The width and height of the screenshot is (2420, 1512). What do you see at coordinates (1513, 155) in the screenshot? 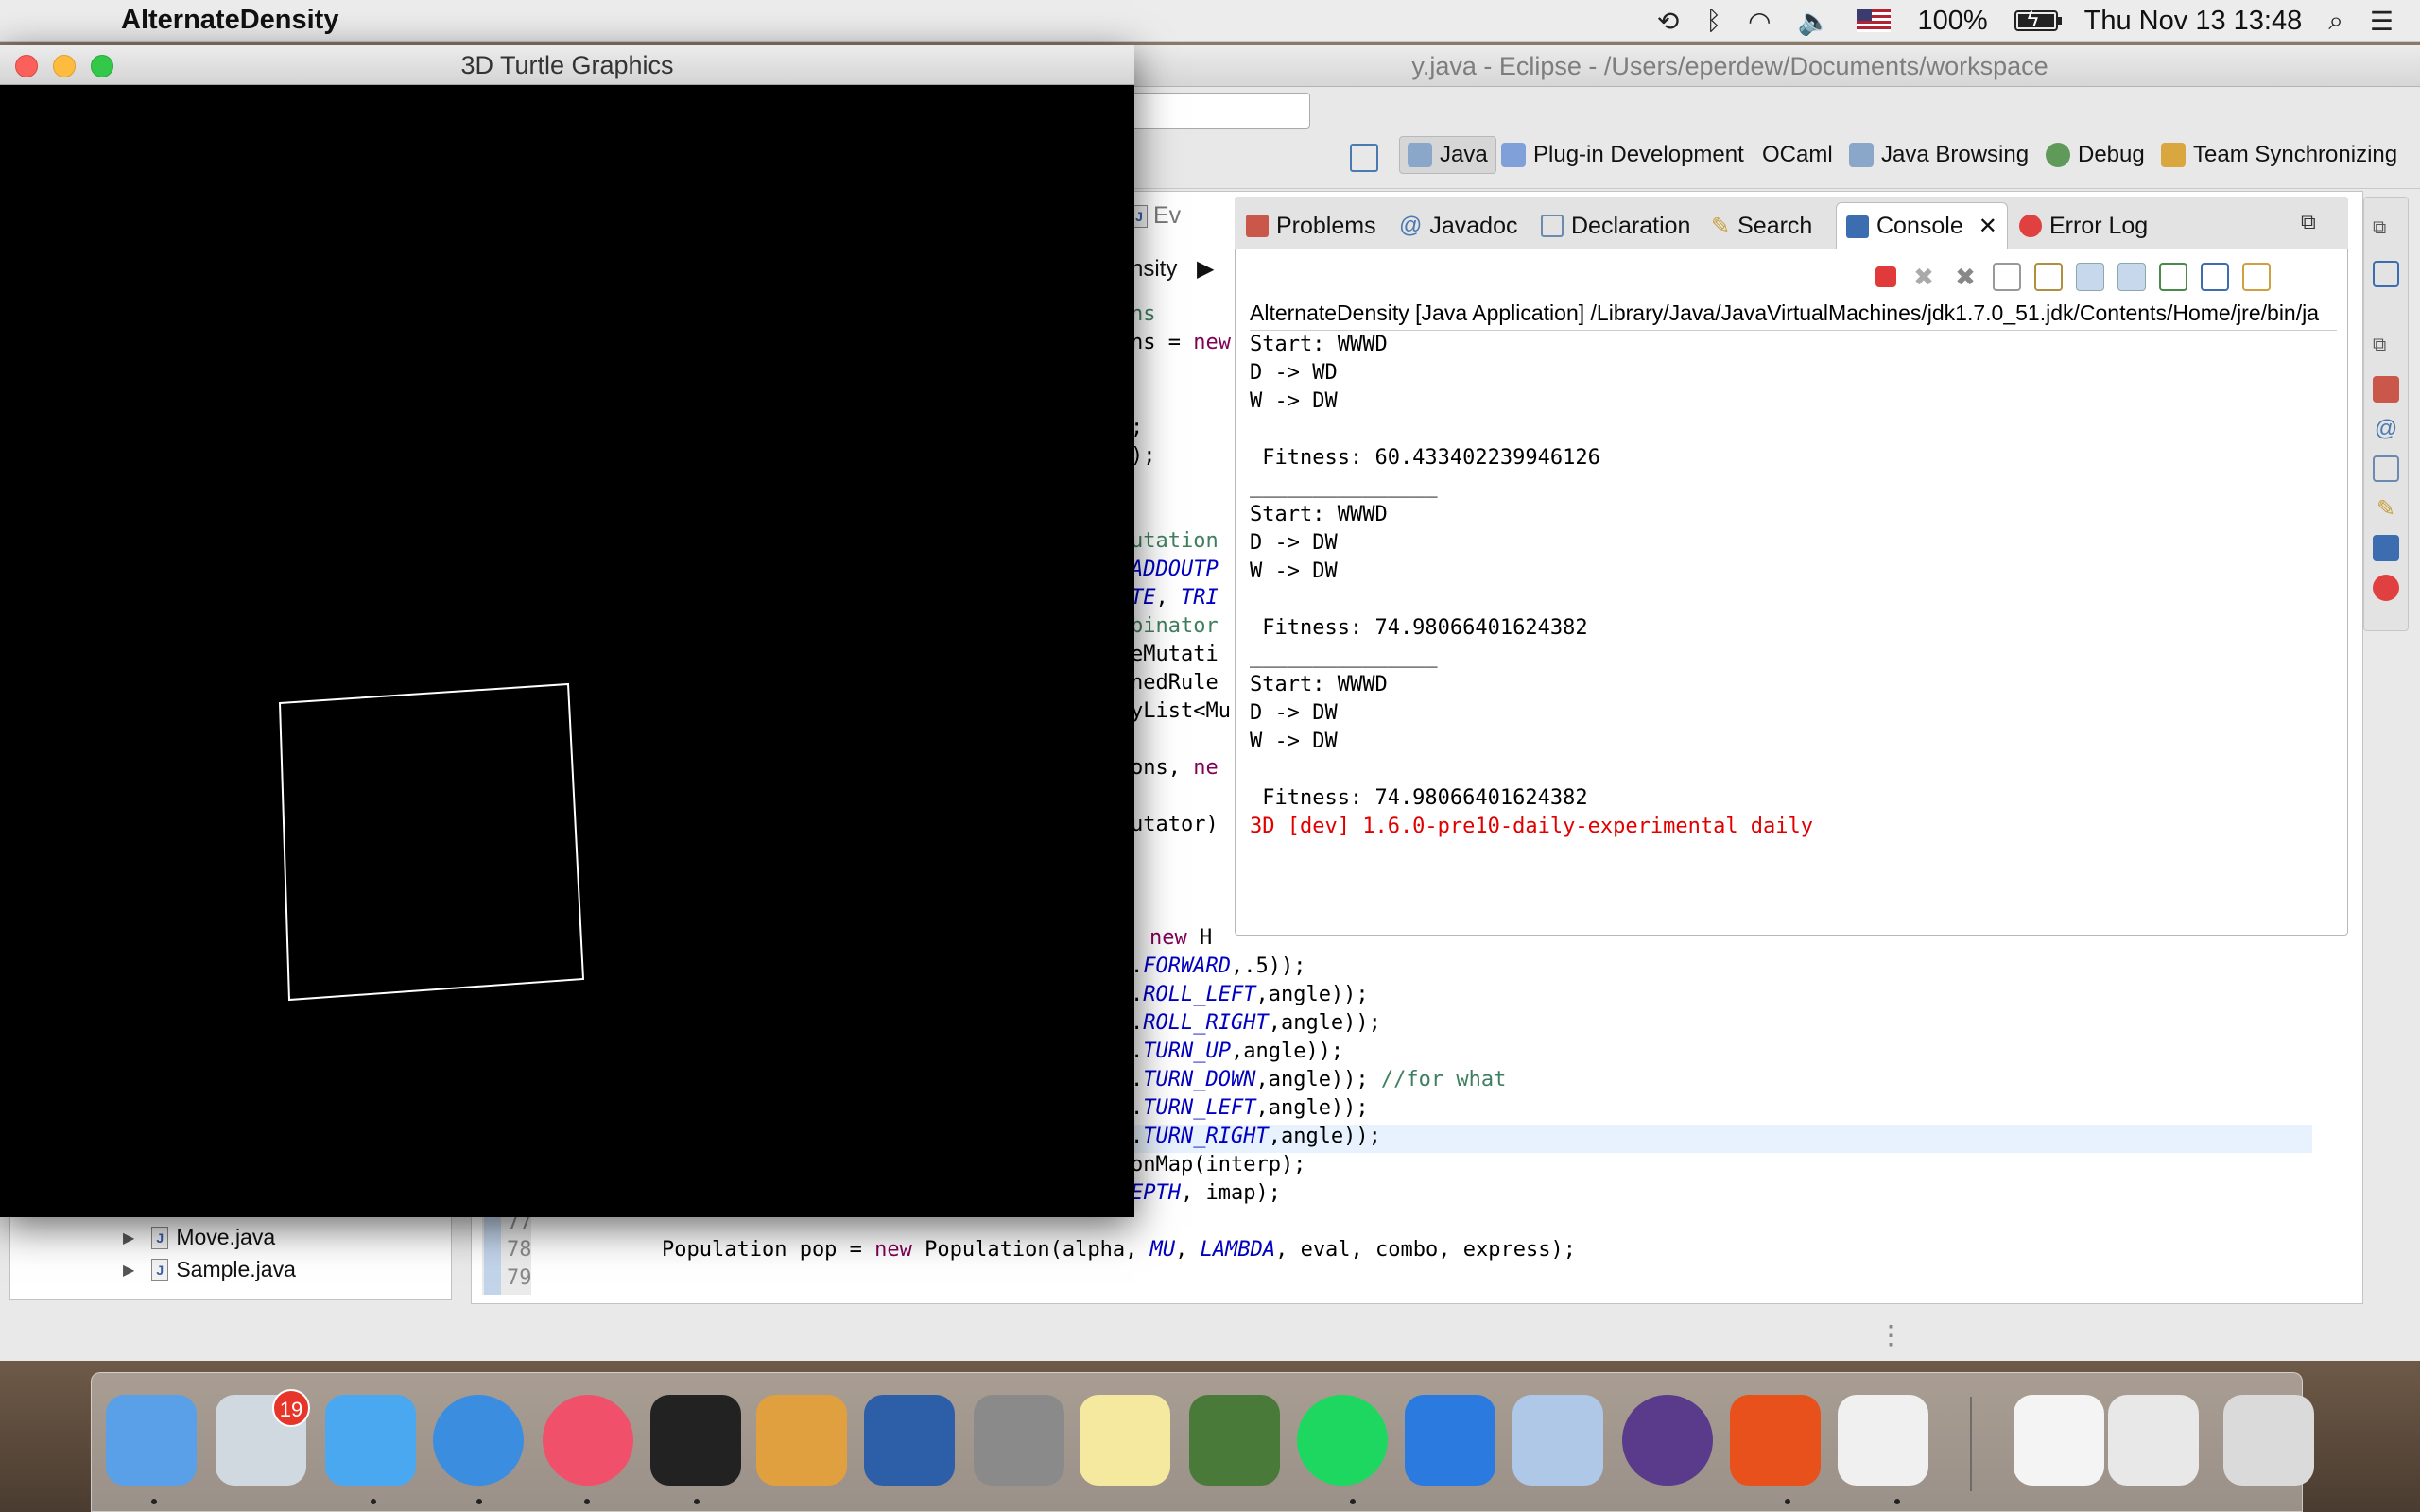
I see `plugin-perspective-icon` at bounding box center [1513, 155].